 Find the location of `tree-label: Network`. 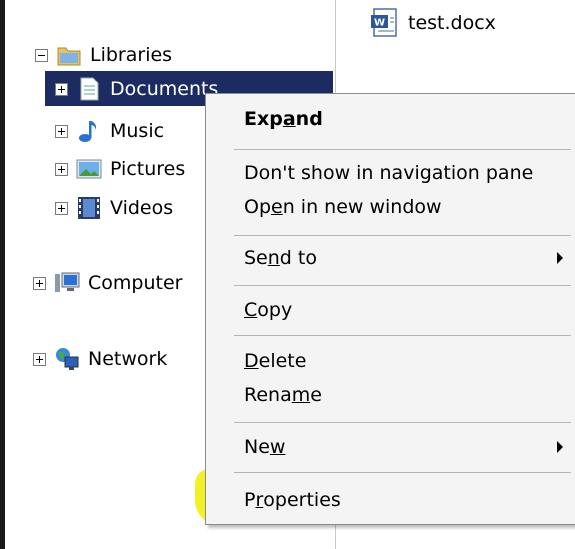

tree-label: Network is located at coordinates (128, 359).